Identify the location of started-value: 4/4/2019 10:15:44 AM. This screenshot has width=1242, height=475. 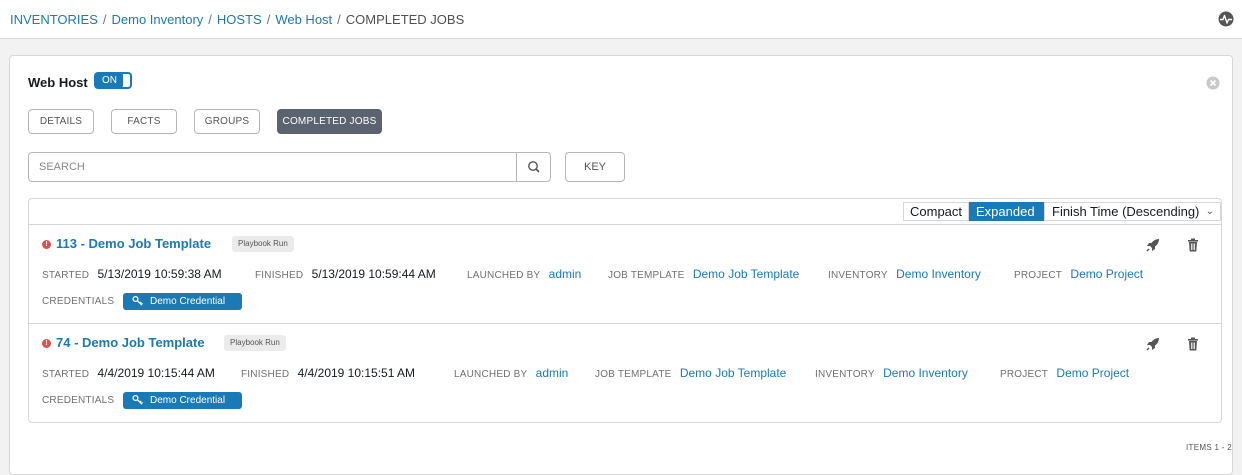
(156, 373).